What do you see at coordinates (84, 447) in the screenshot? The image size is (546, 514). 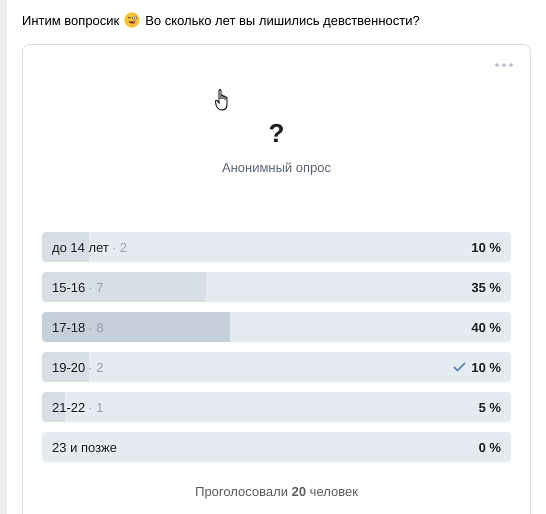 I see `option-label: 23 и позже` at bounding box center [84, 447].